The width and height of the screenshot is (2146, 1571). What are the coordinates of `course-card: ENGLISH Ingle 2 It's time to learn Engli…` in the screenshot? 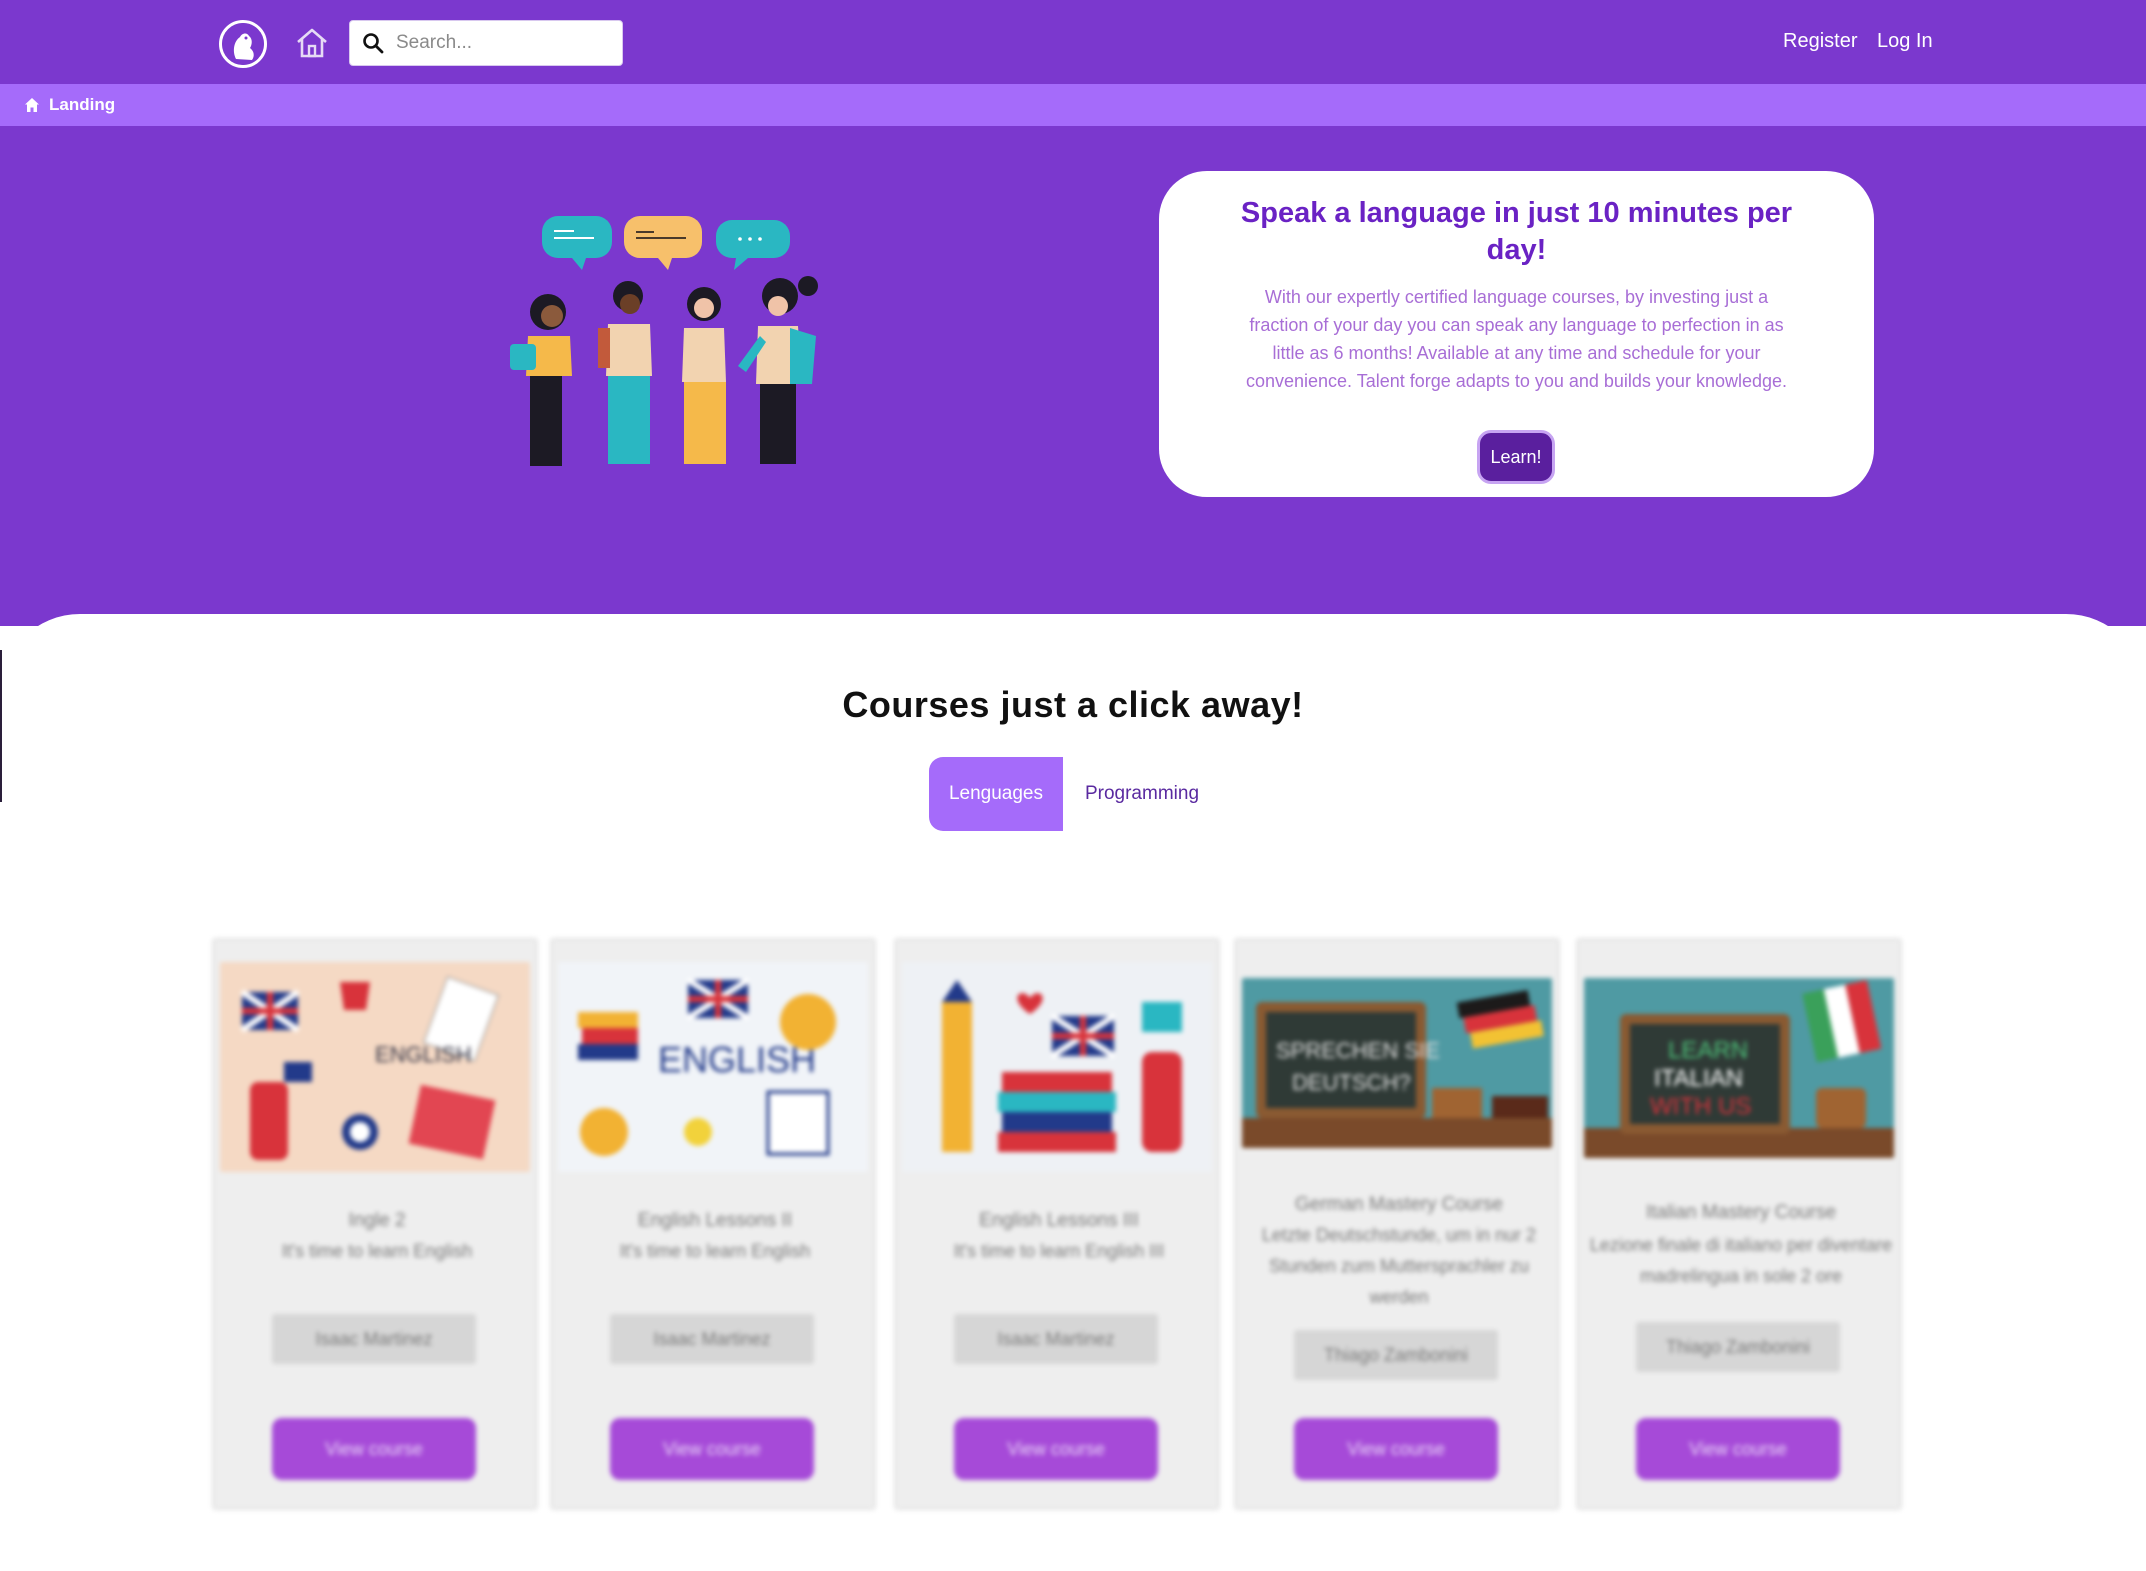 It's located at (375, 1224).